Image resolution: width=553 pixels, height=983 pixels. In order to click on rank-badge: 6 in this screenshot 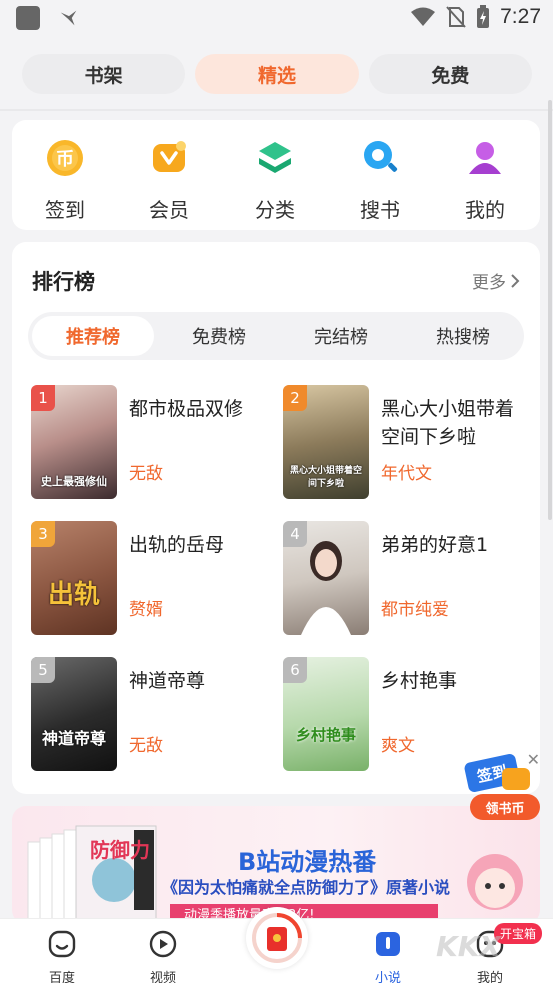, I will do `click(295, 670)`.